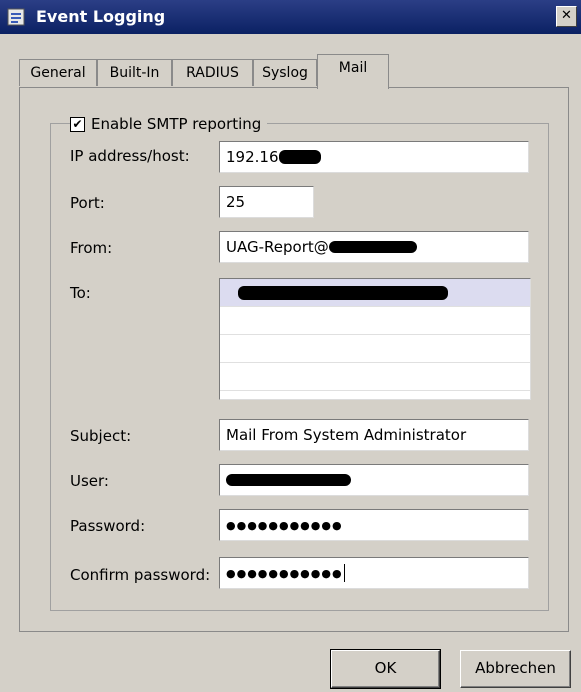 Image resolution: width=581 pixels, height=692 pixels. I want to click on tab-mail: Mail, so click(353, 71).